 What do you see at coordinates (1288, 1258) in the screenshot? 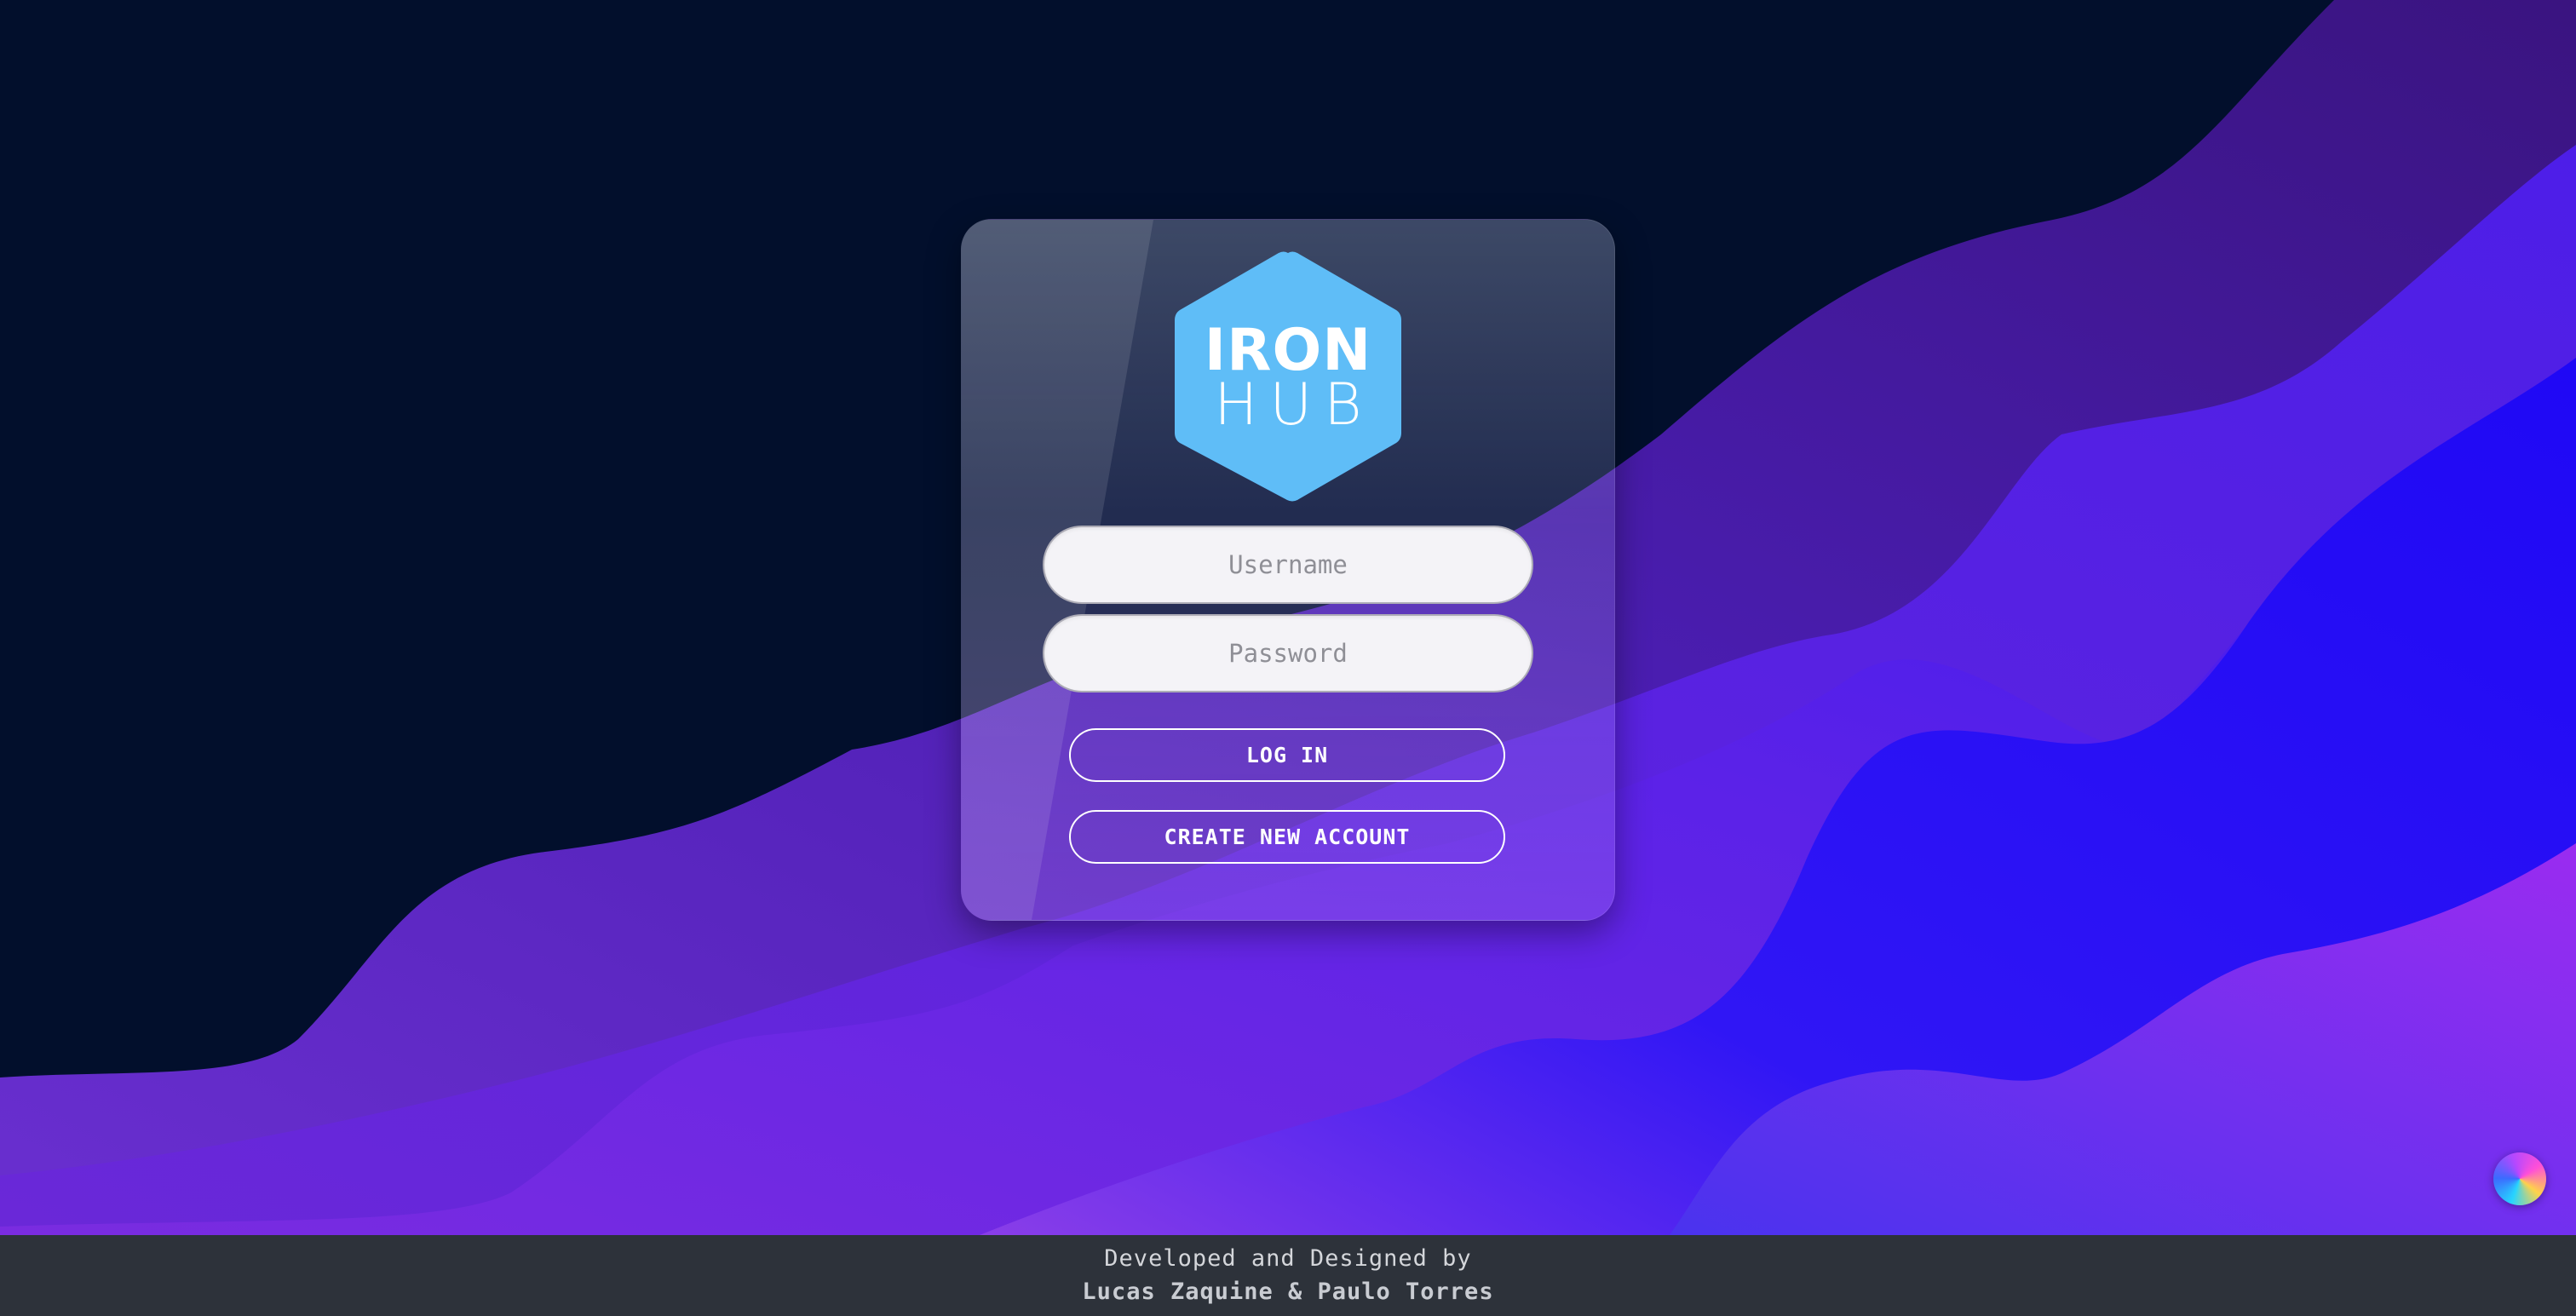
I see `footer-credit-line: Developed and Designed by` at bounding box center [1288, 1258].